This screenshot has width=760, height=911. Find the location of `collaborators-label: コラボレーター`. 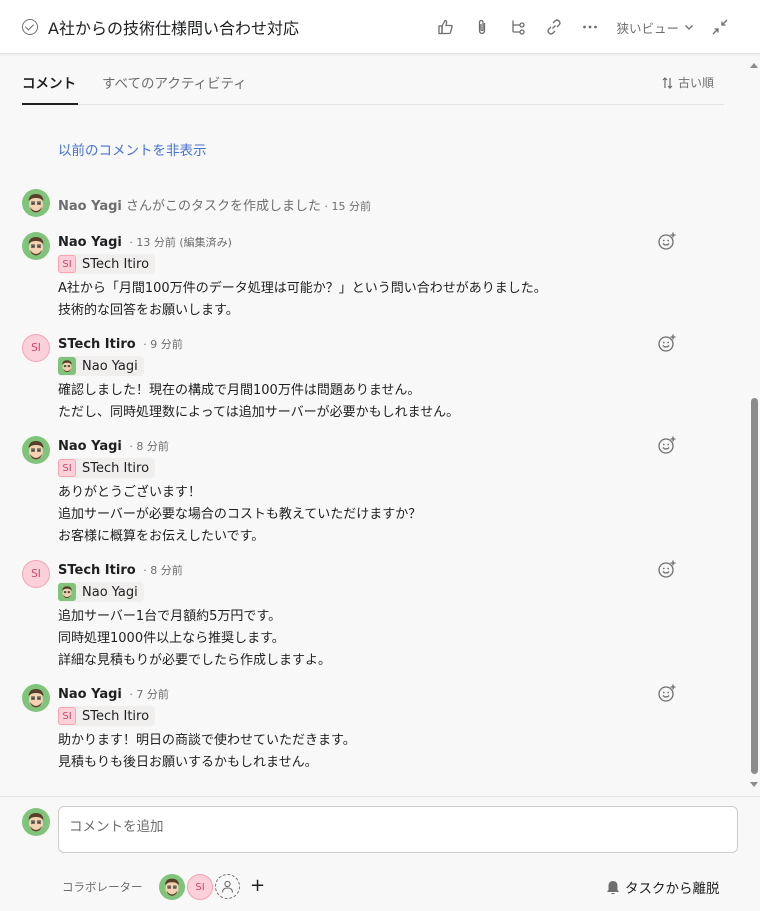

collaborators-label: コラボレーター is located at coordinates (102, 887).